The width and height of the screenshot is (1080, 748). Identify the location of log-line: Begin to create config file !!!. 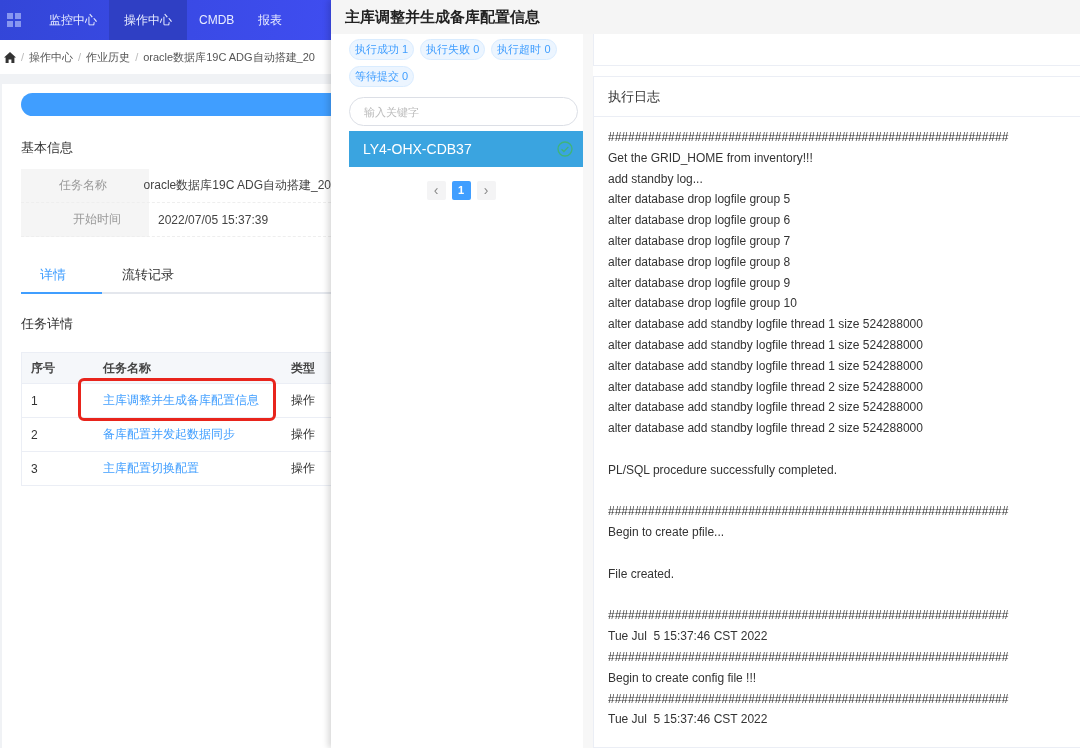
(683, 678).